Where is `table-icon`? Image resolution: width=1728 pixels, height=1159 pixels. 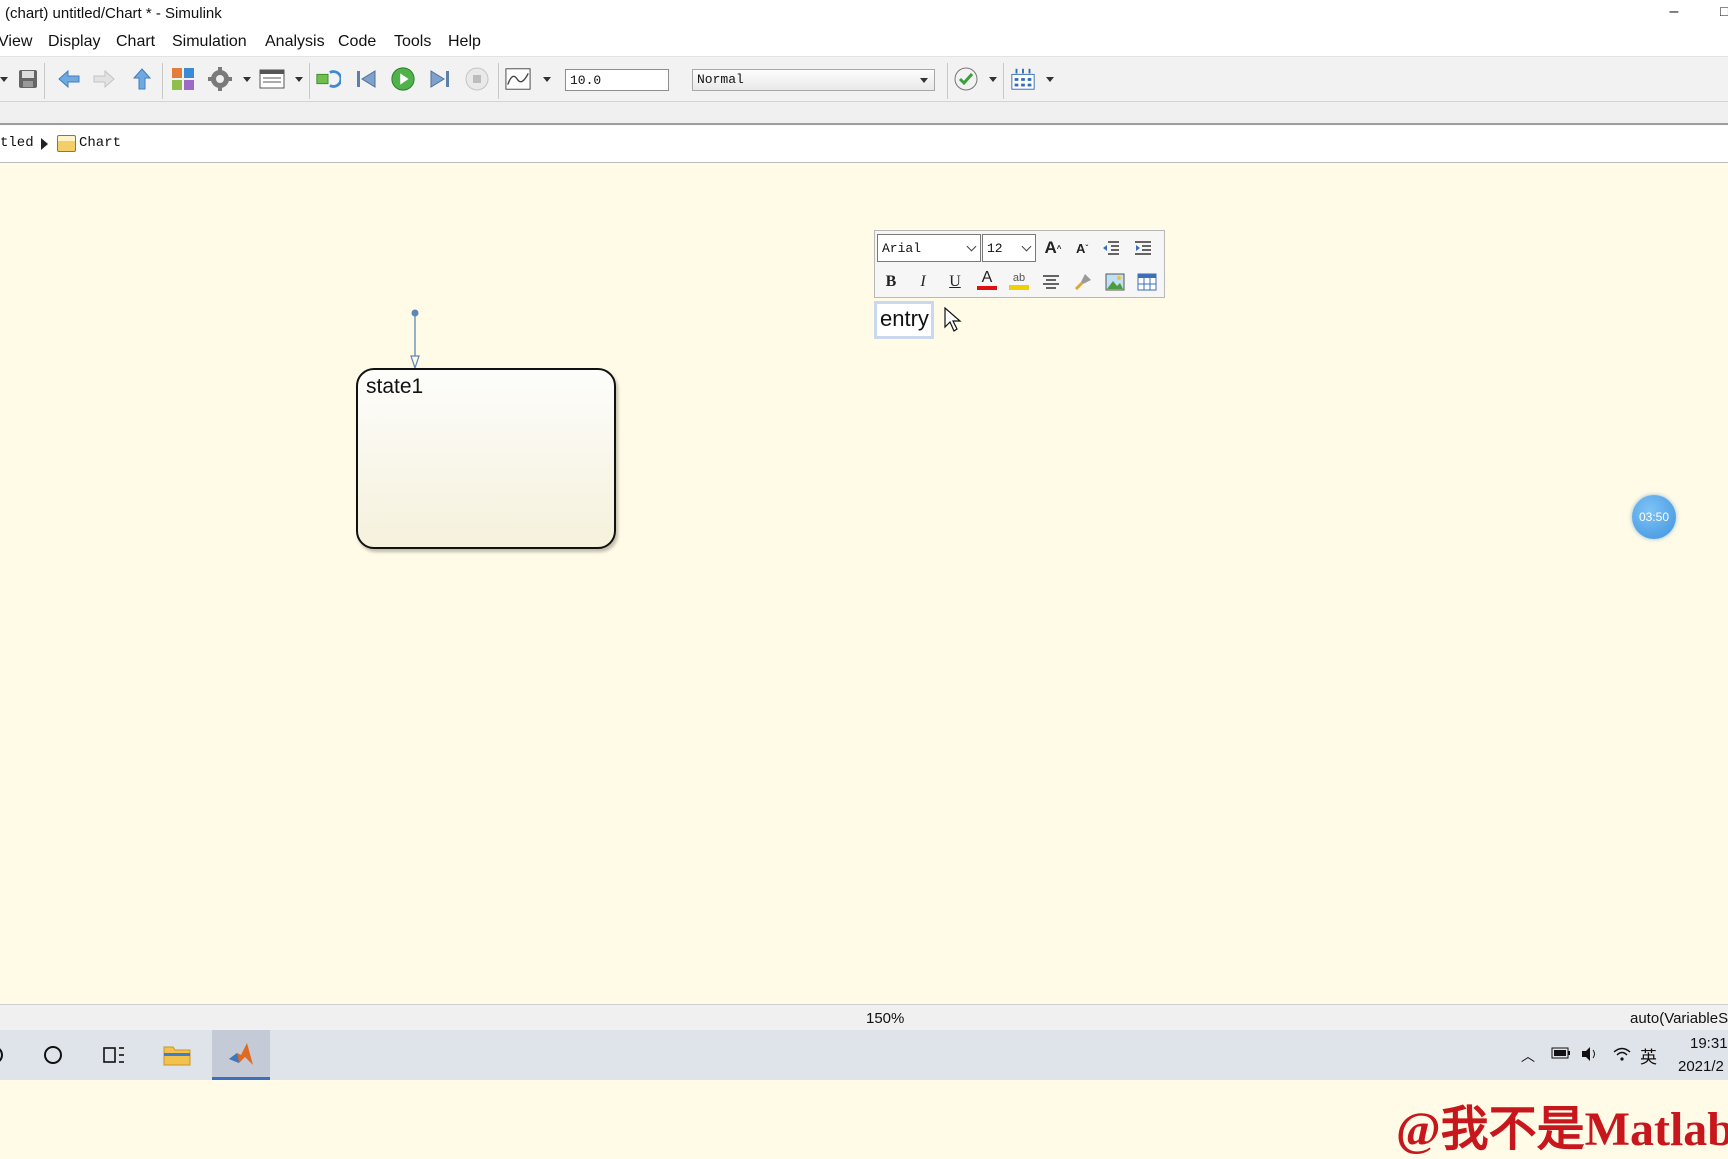
table-icon is located at coordinates (1147, 282).